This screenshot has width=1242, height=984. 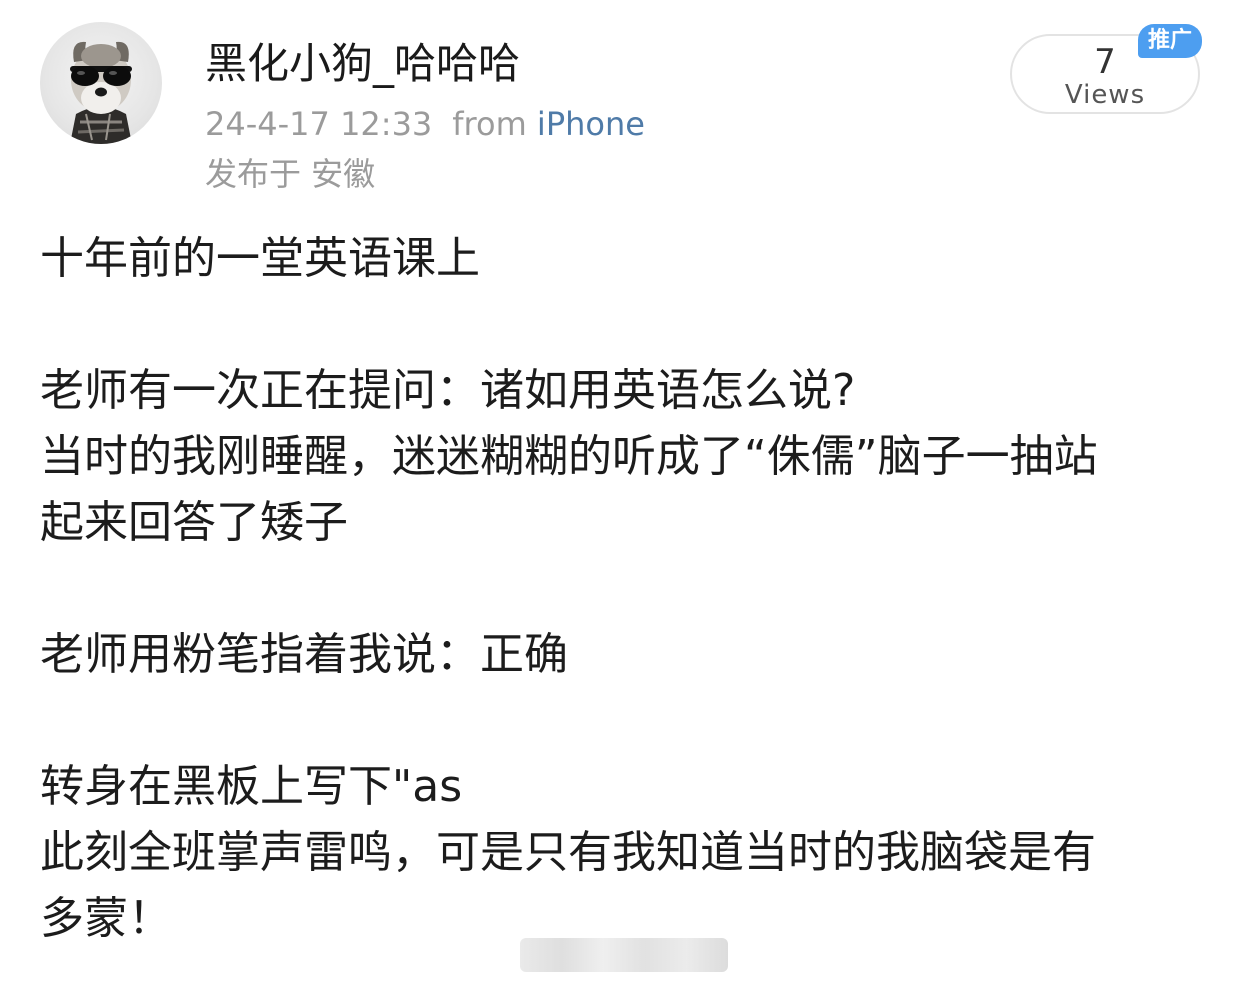 What do you see at coordinates (569, 456) in the screenshot?
I see `post-line: 当时的我刚睡醒，迷迷糊糊的听成了“侏儒”脑子一抽站` at bounding box center [569, 456].